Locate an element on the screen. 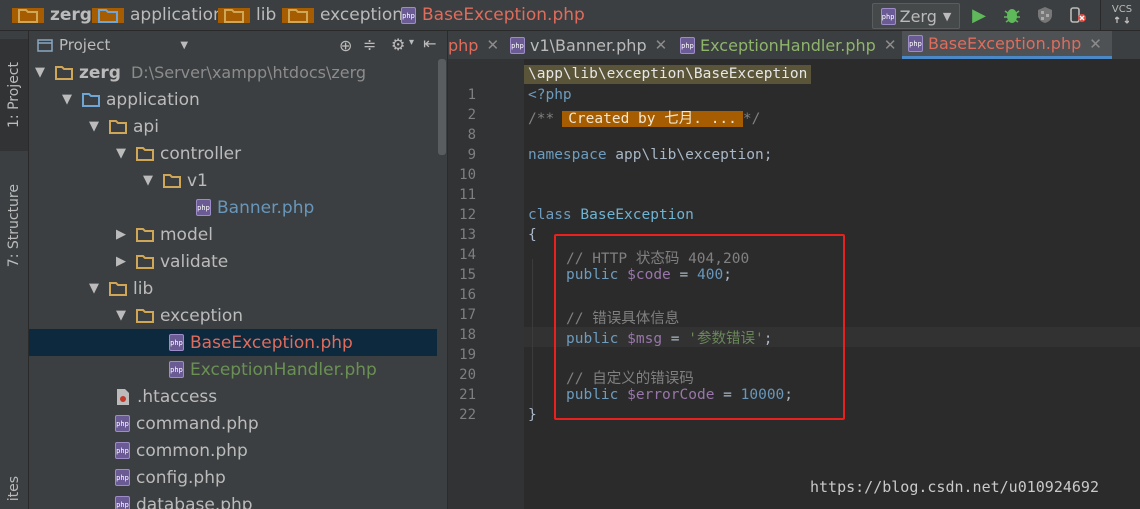 The height and width of the screenshot is (509, 1140). run-icon: ▶ is located at coordinates (979, 15).